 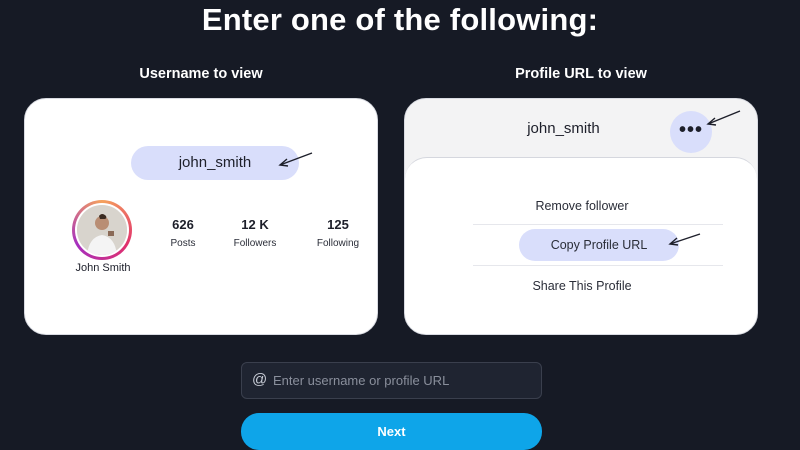 What do you see at coordinates (404, 380) in the screenshot?
I see `username-url-input` at bounding box center [404, 380].